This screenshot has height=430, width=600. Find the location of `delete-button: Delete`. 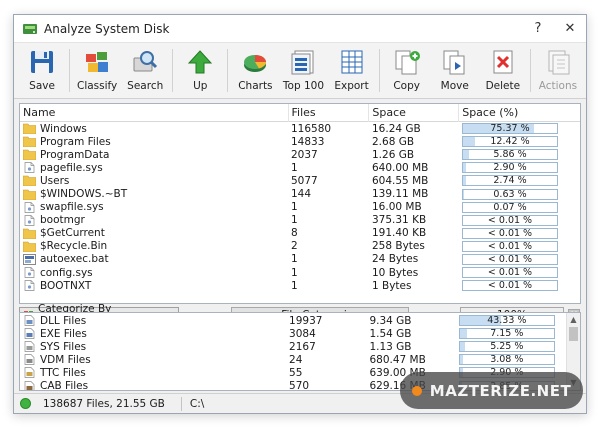

delete-button: Delete is located at coordinates (503, 70).